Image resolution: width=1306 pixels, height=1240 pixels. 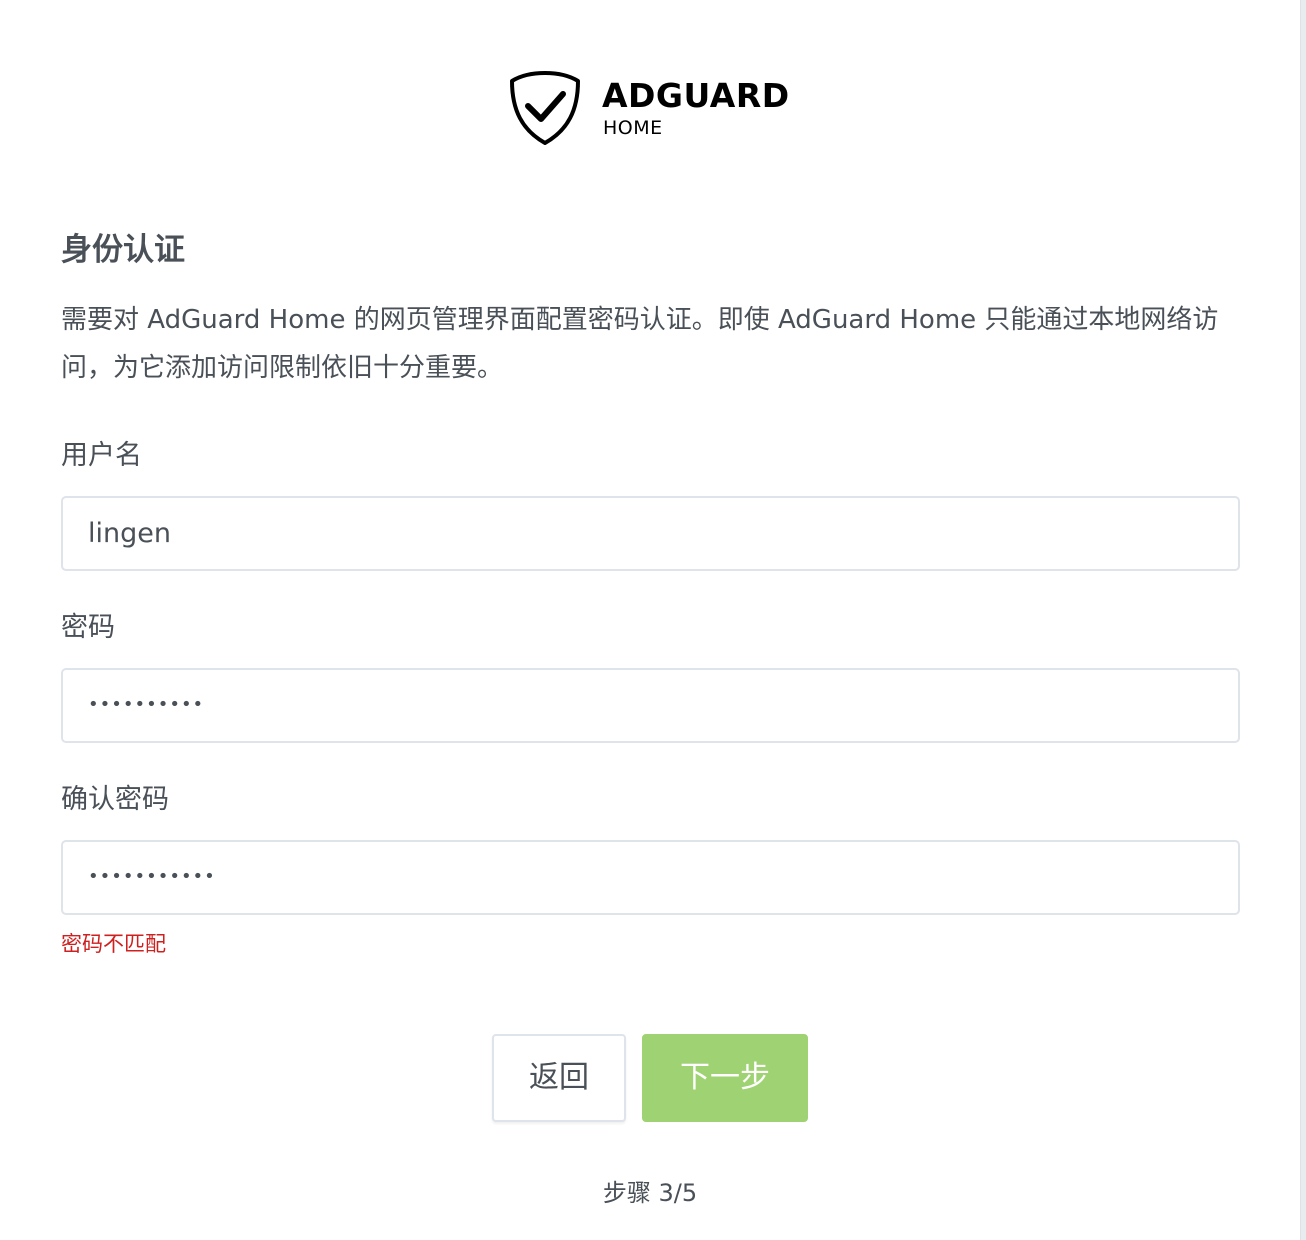 What do you see at coordinates (650, 1193) in the screenshot?
I see `step-indicator: 步骤 3/5` at bounding box center [650, 1193].